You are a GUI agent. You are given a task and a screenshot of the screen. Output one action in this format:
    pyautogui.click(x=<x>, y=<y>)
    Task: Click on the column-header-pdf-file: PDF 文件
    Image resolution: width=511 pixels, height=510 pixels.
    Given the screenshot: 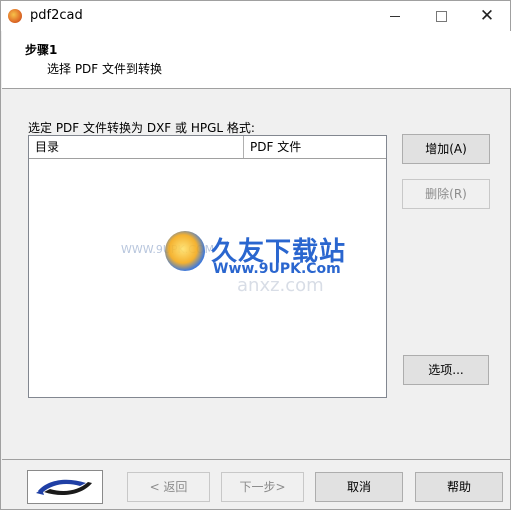 What is the action you would take?
    pyautogui.click(x=315, y=147)
    